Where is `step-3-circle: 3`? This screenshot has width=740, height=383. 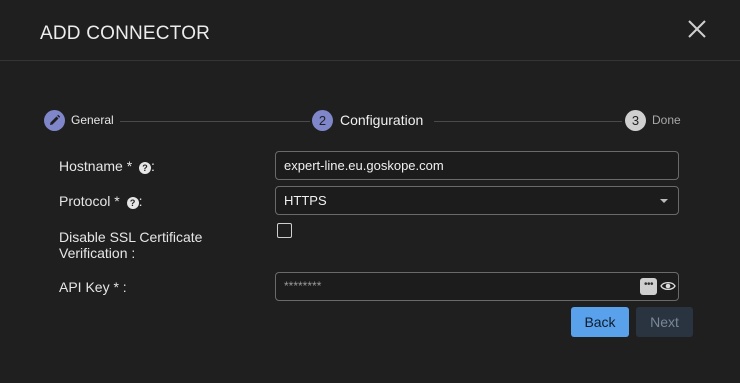 step-3-circle: 3 is located at coordinates (635, 120).